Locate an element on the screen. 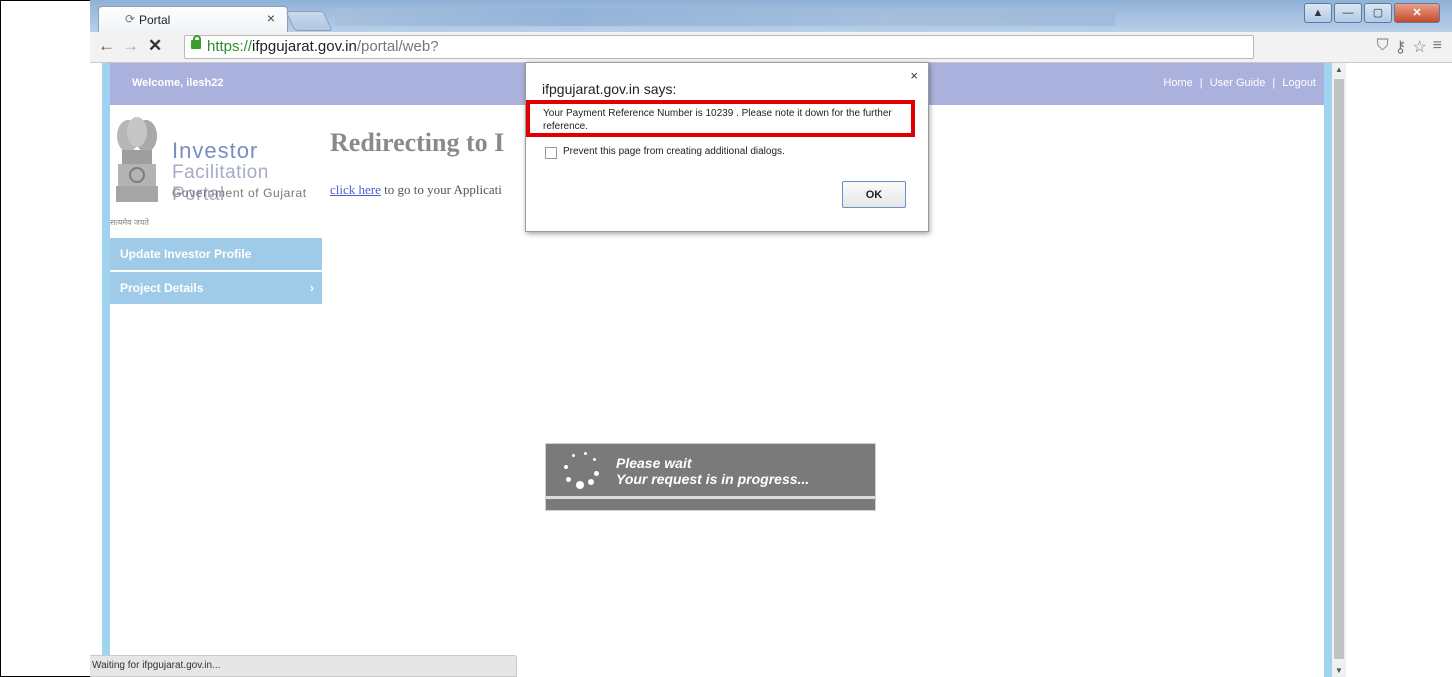 The image size is (1452, 677). close-window-button: ✕ is located at coordinates (1417, 13).